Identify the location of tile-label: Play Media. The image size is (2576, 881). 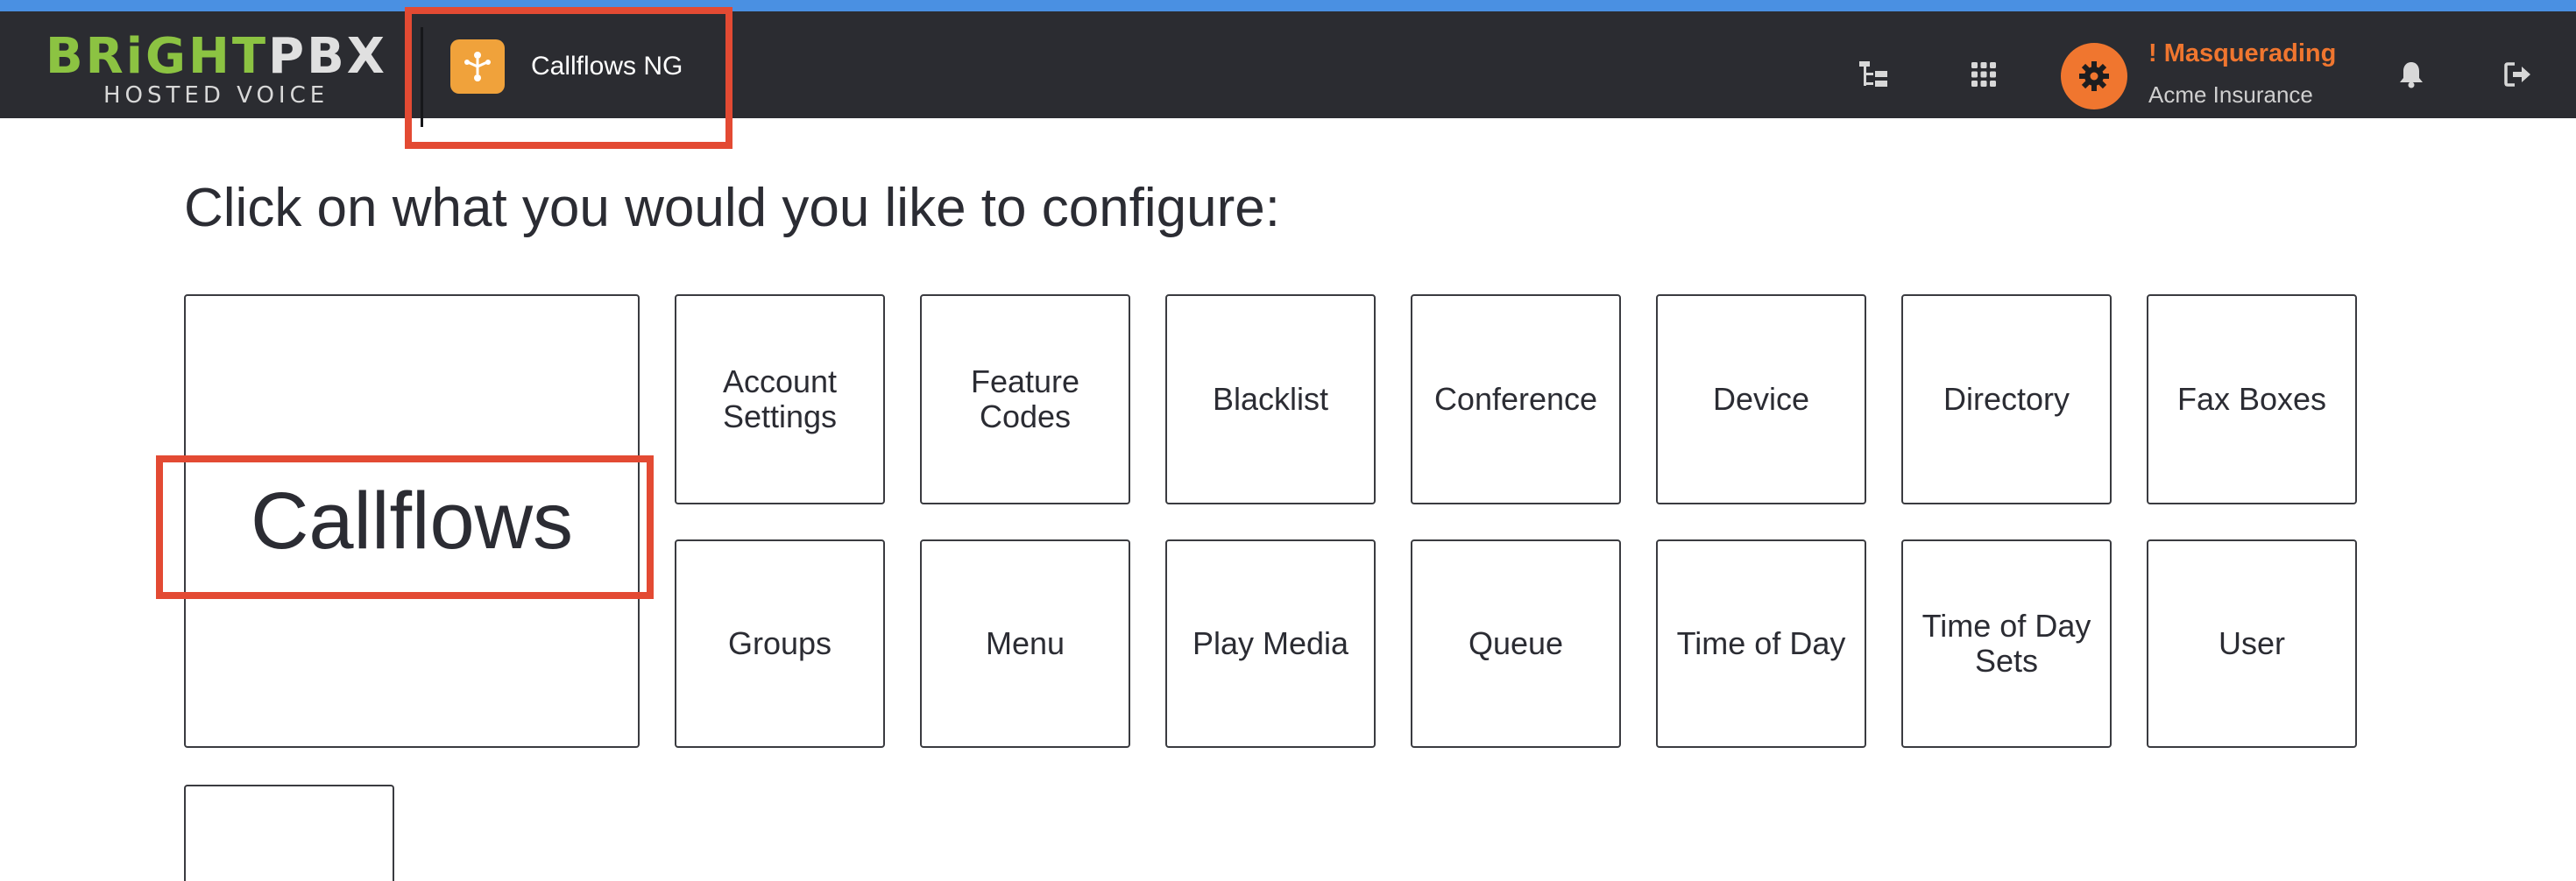
(1270, 643).